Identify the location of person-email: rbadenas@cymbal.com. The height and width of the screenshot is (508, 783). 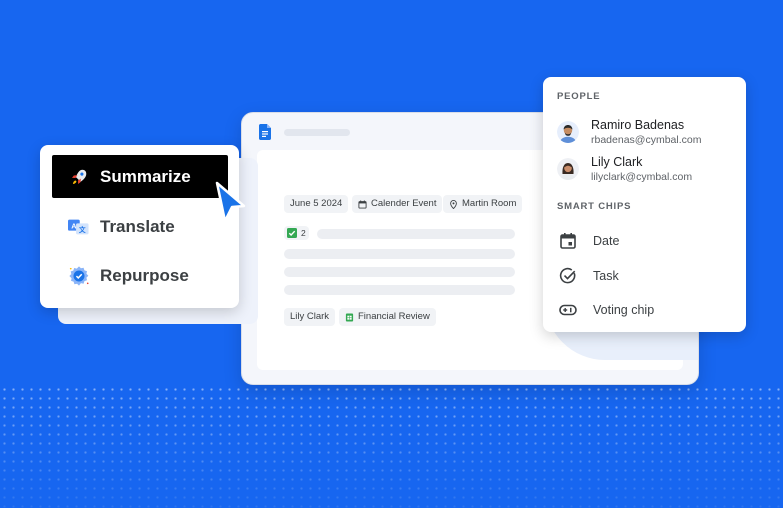
(646, 140).